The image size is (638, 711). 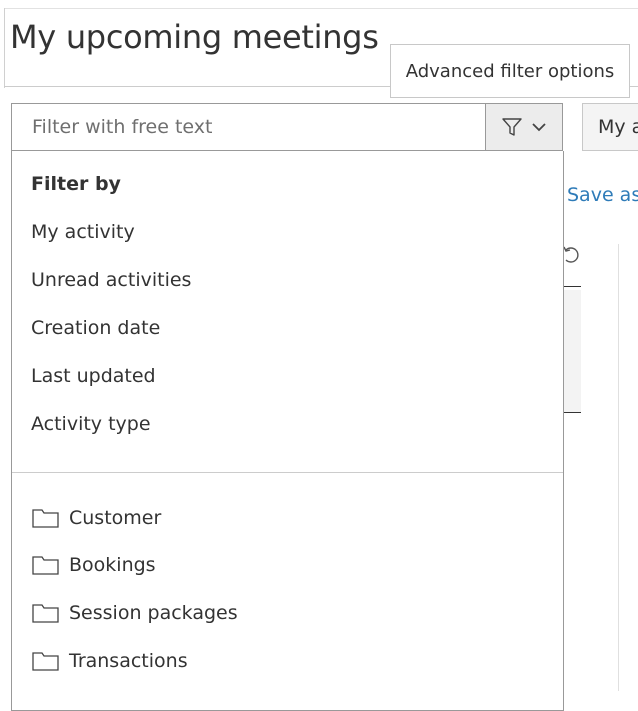 I want to click on view-selector-button: My a, so click(x=610, y=127).